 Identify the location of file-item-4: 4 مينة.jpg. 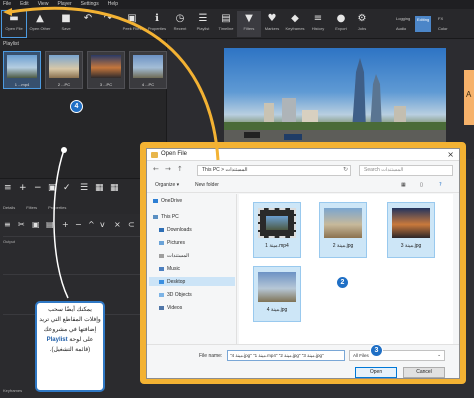
(277, 294).